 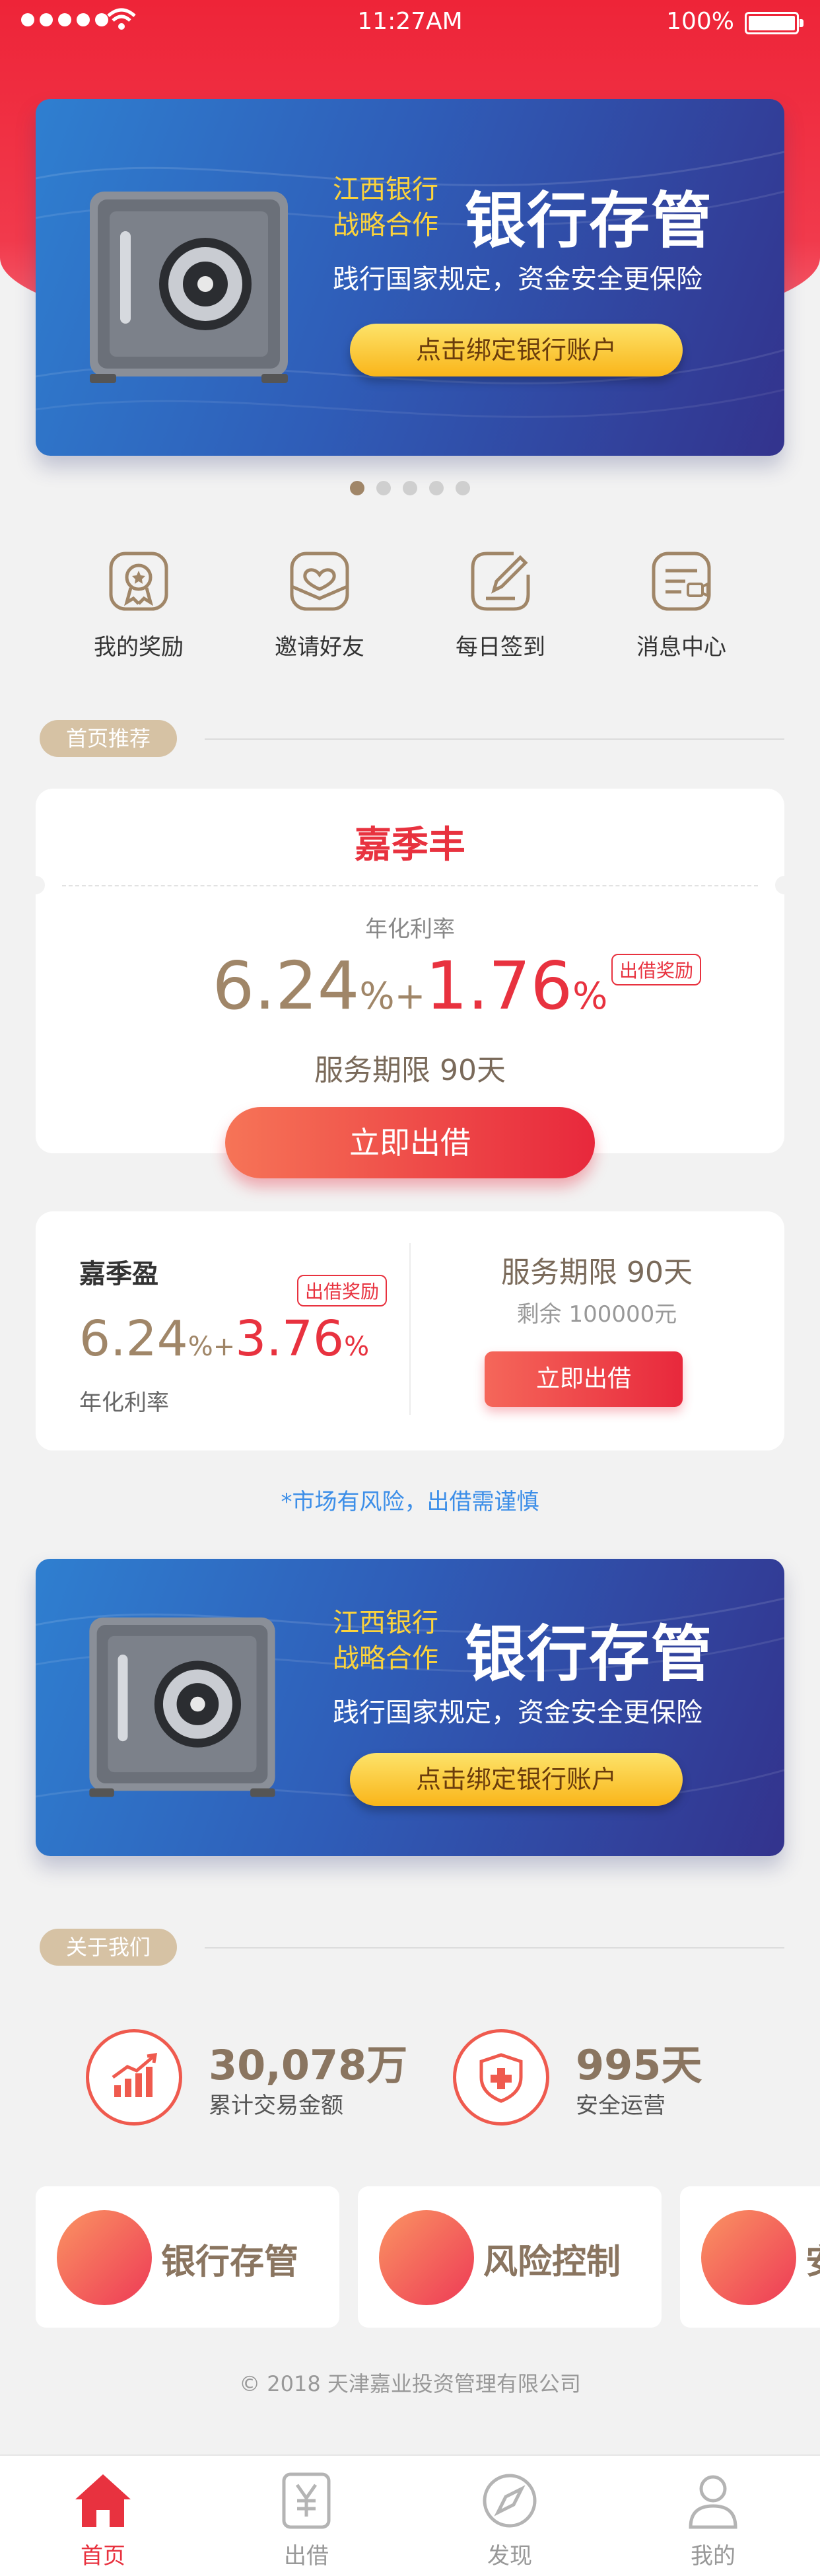 I want to click on yen-icon, so click(x=307, y=2501).